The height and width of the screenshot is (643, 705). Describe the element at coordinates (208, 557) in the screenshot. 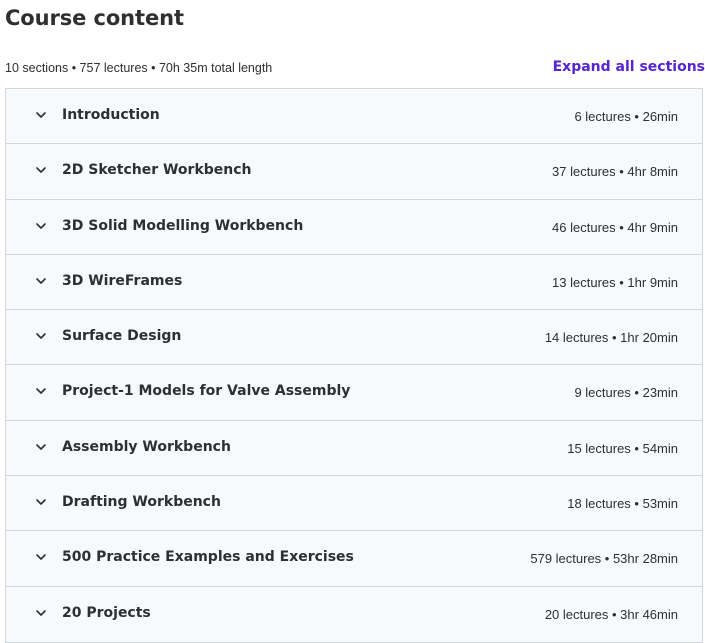

I see `section-title: 500 Practice Examples and Exercises` at that location.